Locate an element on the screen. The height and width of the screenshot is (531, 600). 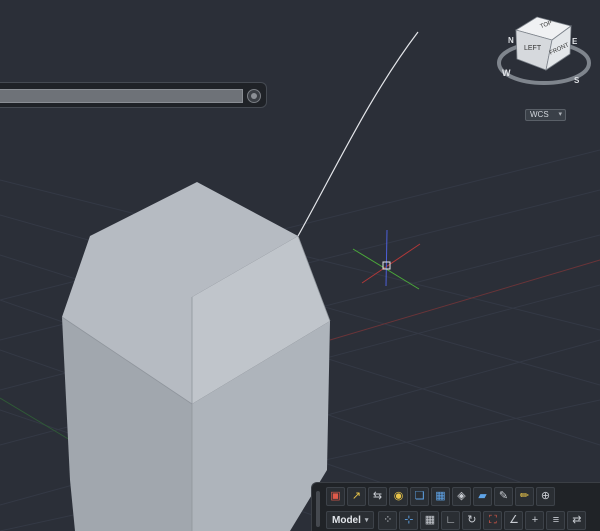
layers-icon: ◈ is located at coordinates (461, 495).